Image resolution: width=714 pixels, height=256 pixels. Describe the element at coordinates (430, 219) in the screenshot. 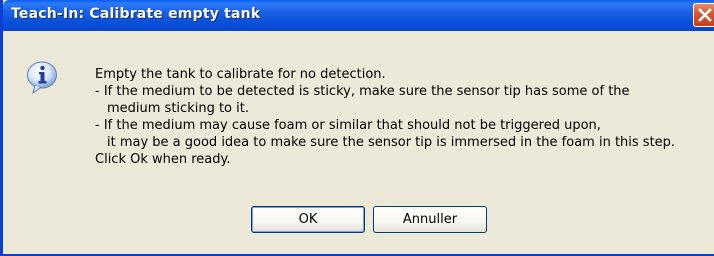

I see `cancel-button: Annuller` at that location.